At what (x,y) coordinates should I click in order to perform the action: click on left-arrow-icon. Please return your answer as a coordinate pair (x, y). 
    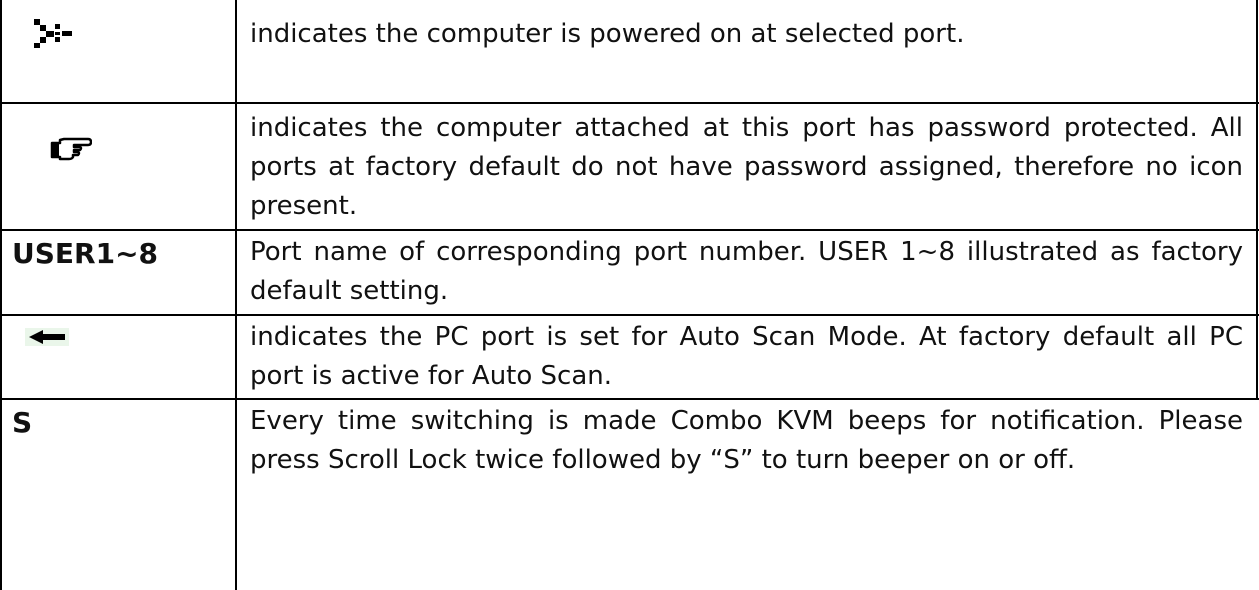
    Looking at the image, I should click on (47, 337).